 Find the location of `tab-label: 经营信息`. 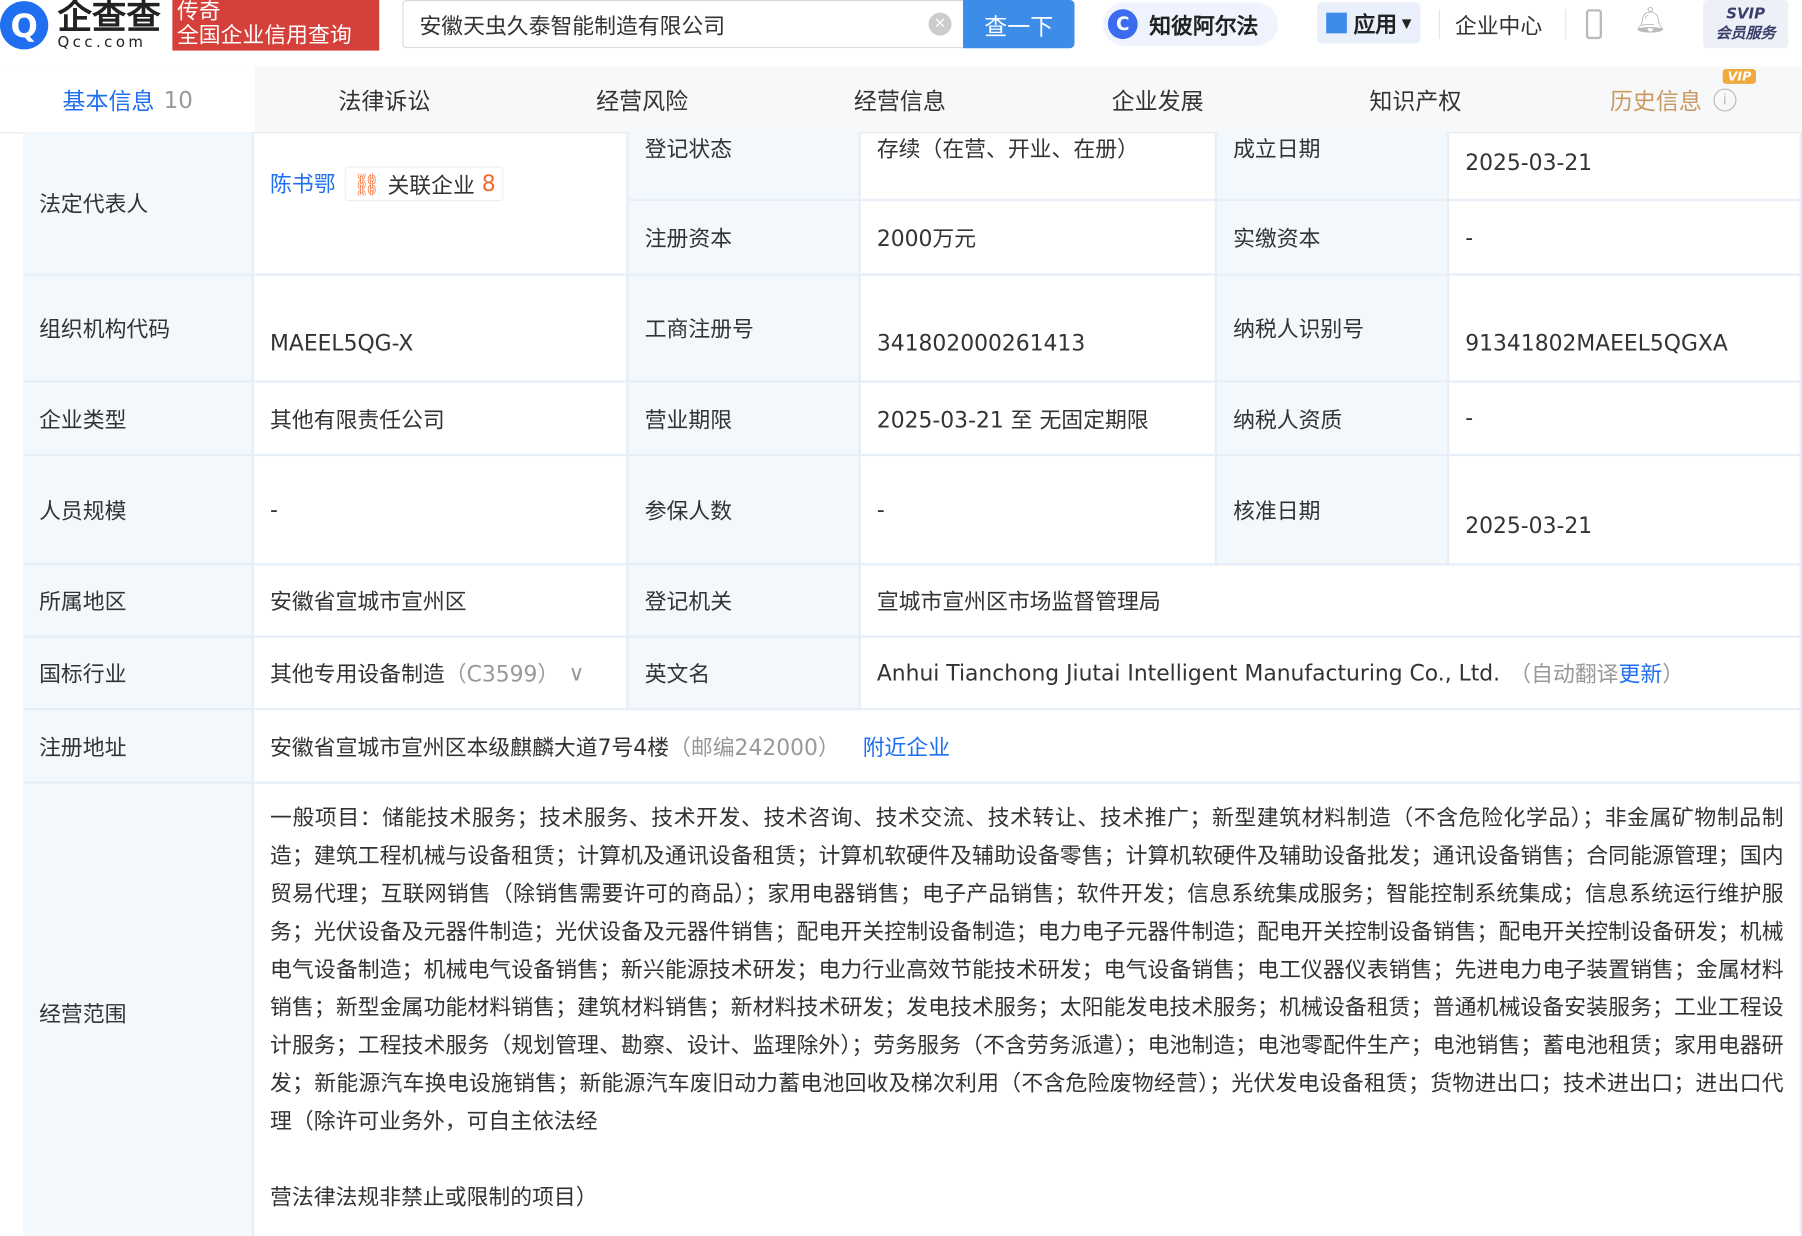

tab-label: 经营信息 is located at coordinates (899, 101).